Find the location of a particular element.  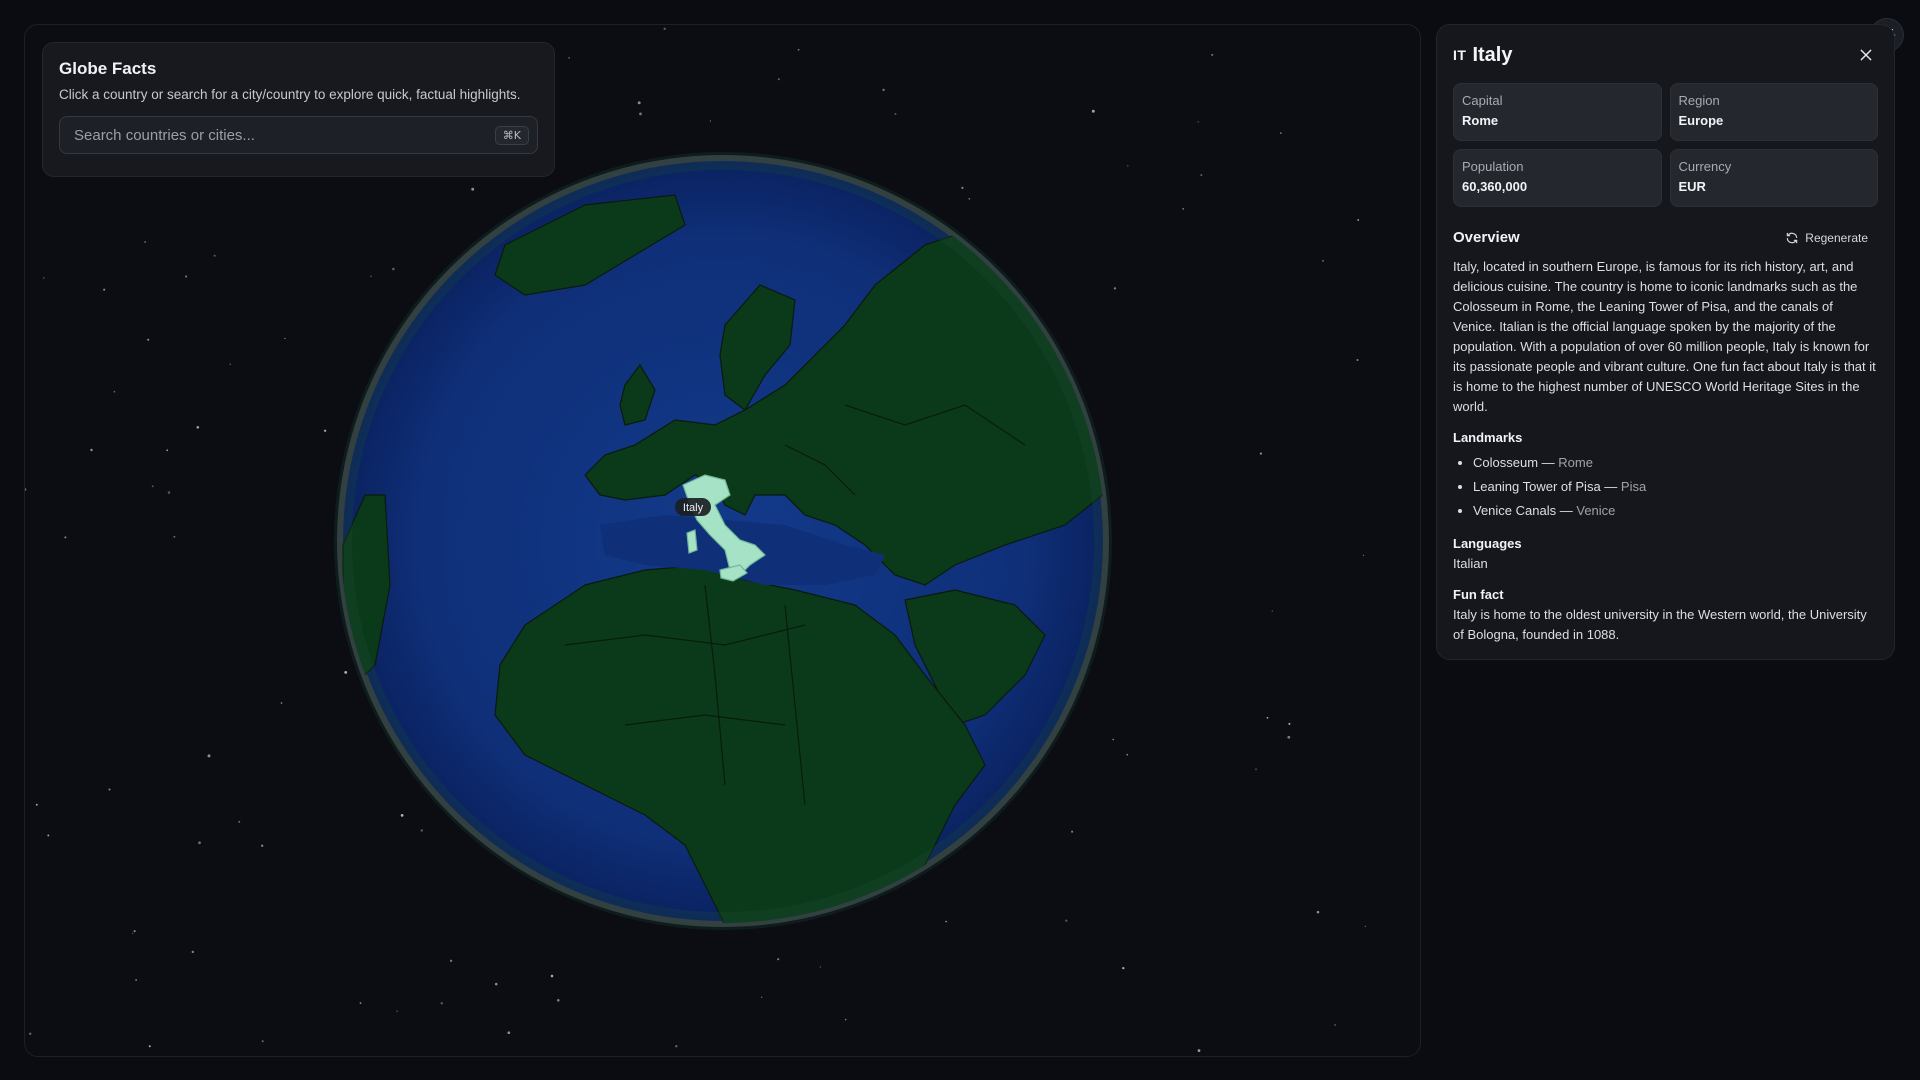

app-title: Globe Facts is located at coordinates (108, 68).